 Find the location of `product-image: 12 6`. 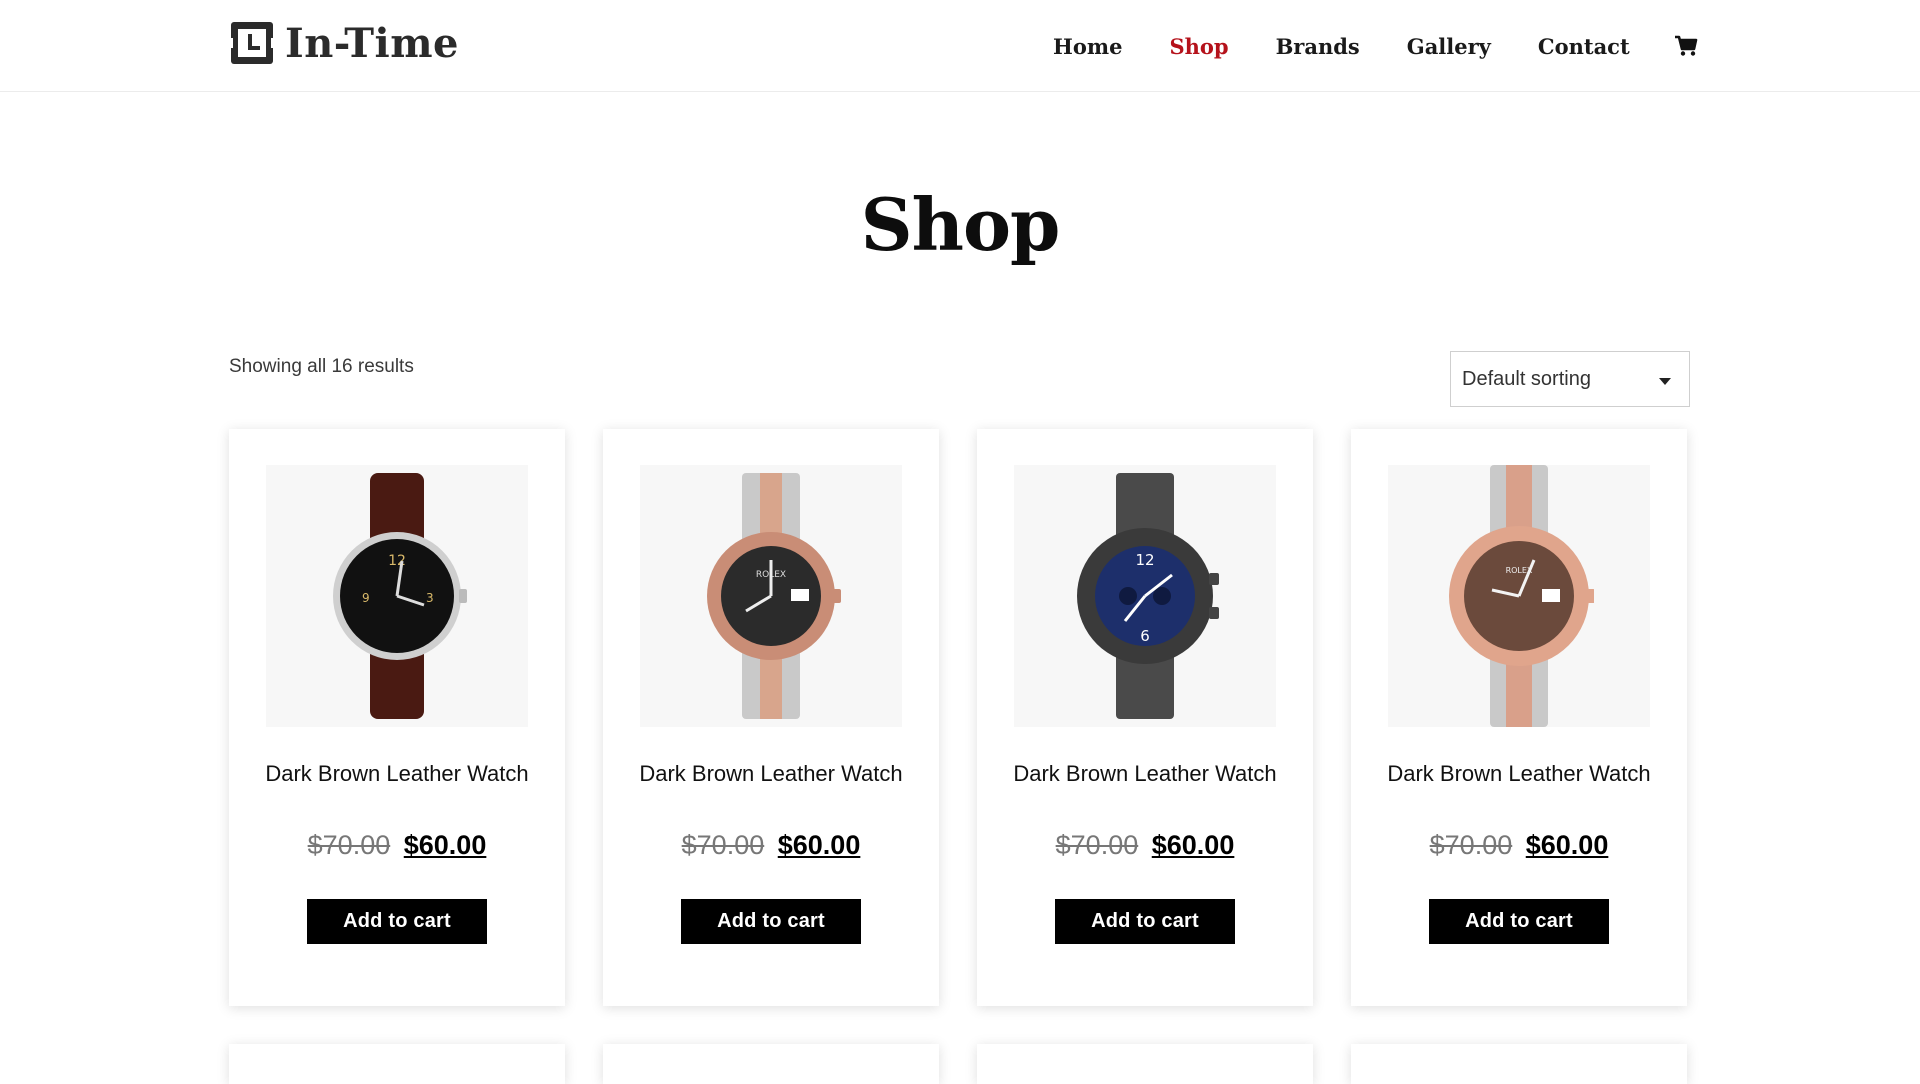

product-image: 12 6 is located at coordinates (1145, 596).